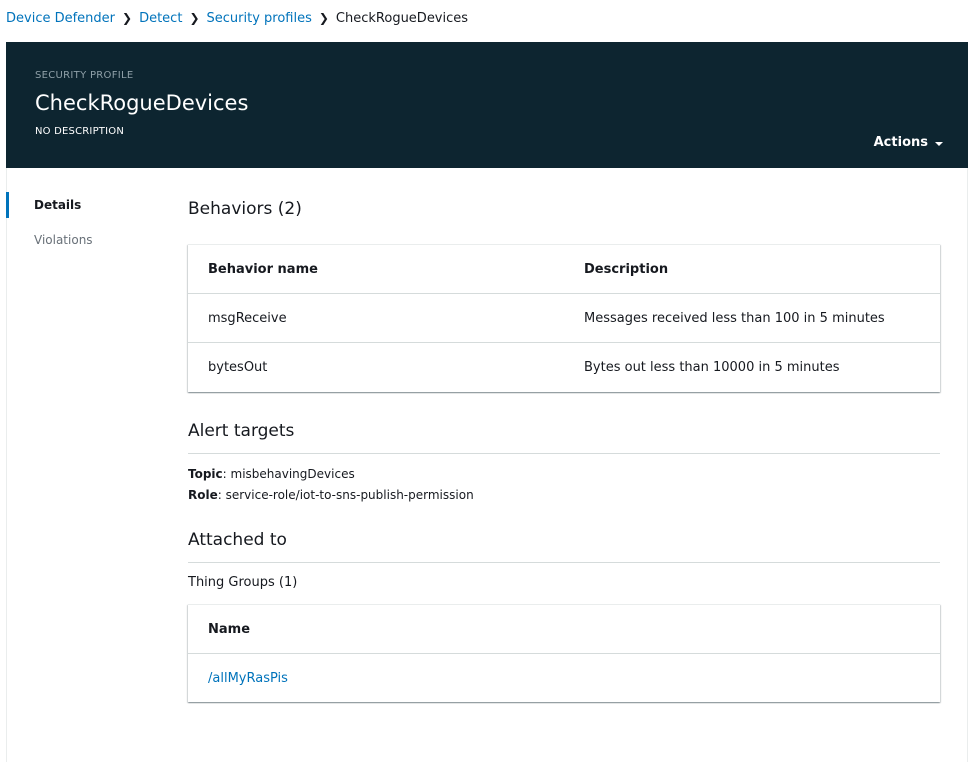  Describe the element at coordinates (259, 18) in the screenshot. I see `breadcrumb-security-profiles: Security profiles` at that location.